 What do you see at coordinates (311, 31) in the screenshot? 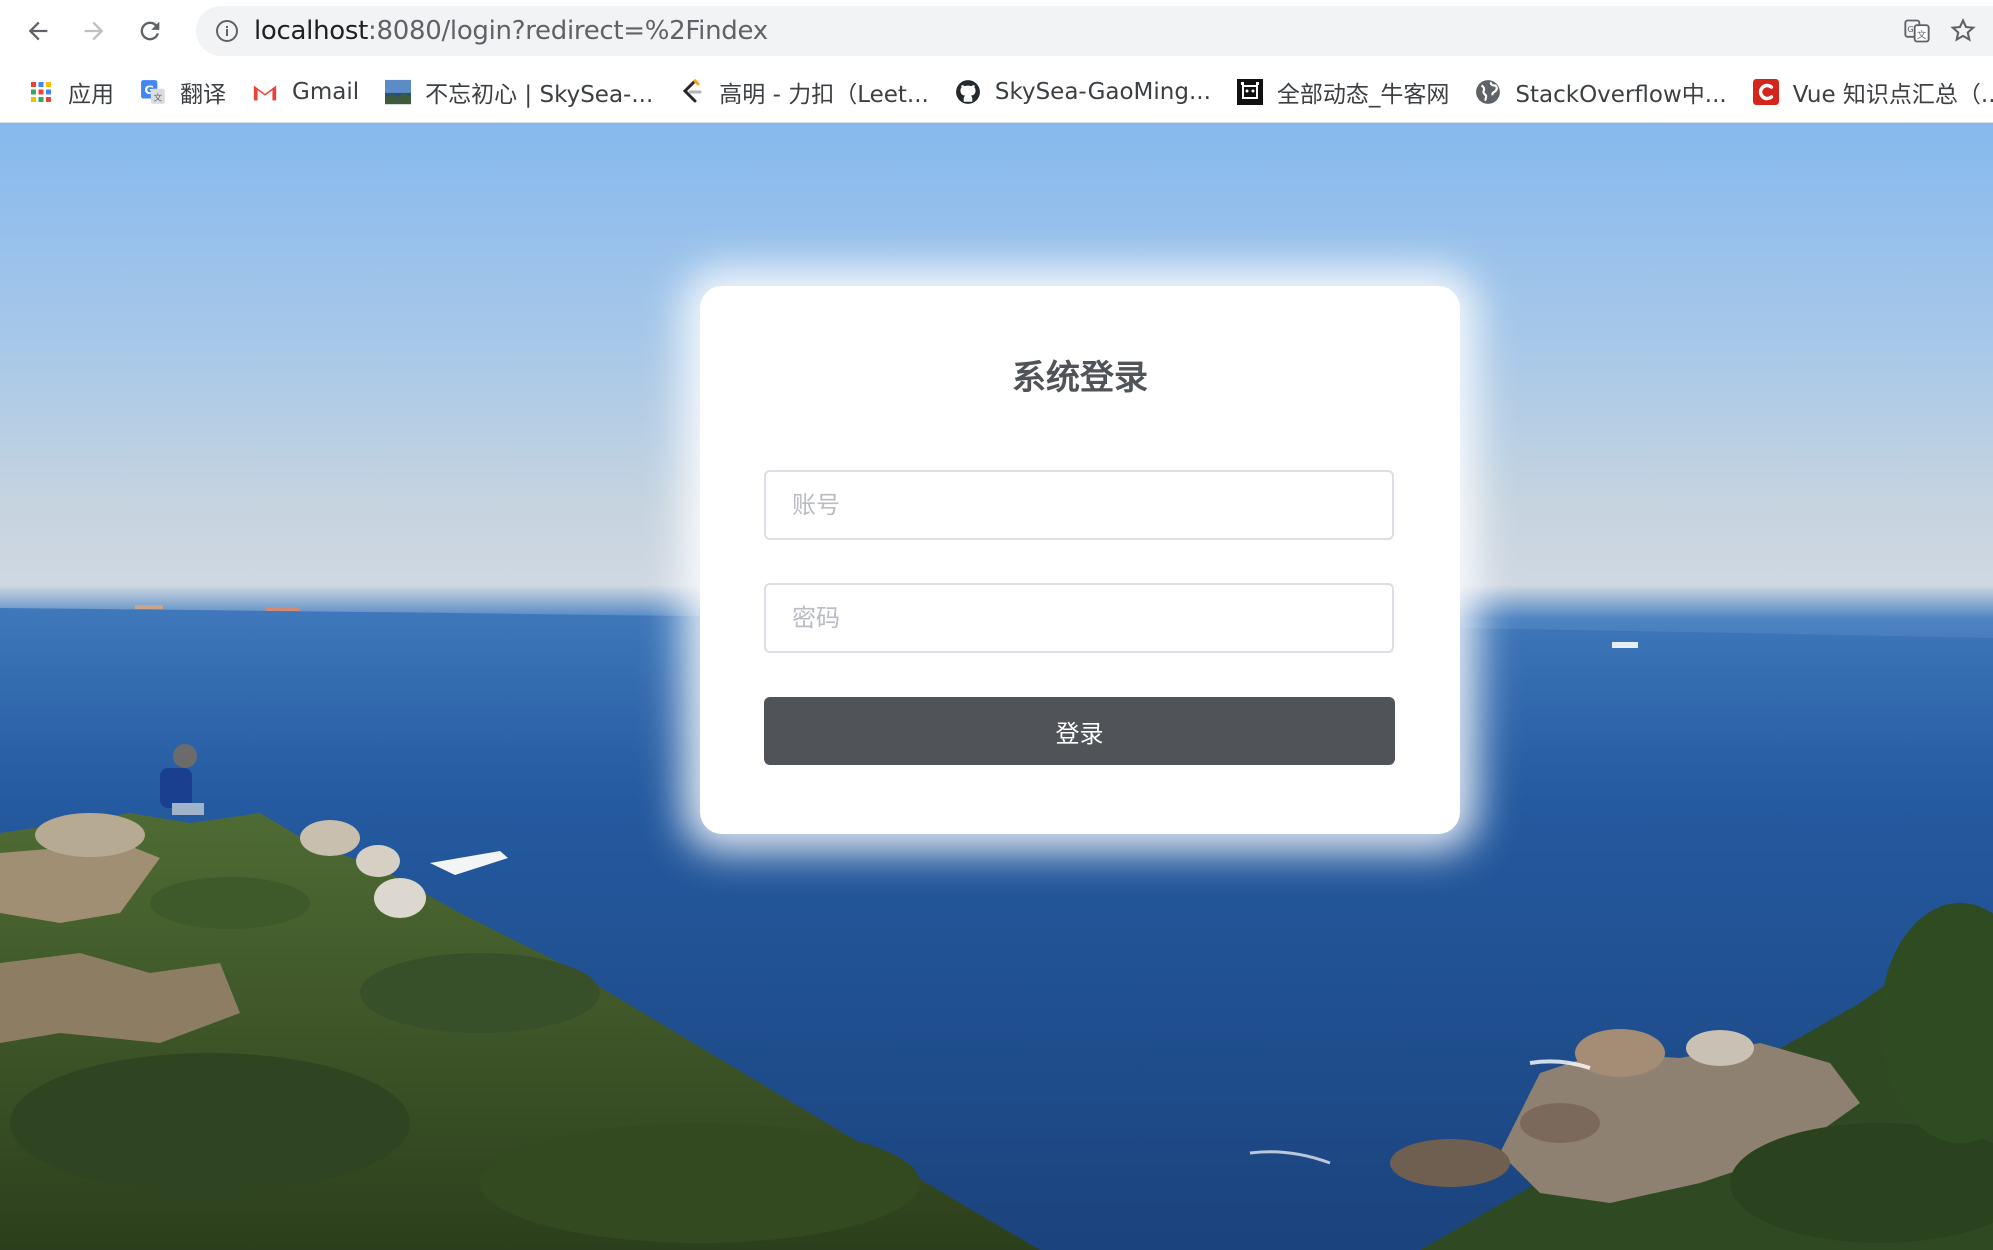
I see `url-host: localhost` at bounding box center [311, 31].